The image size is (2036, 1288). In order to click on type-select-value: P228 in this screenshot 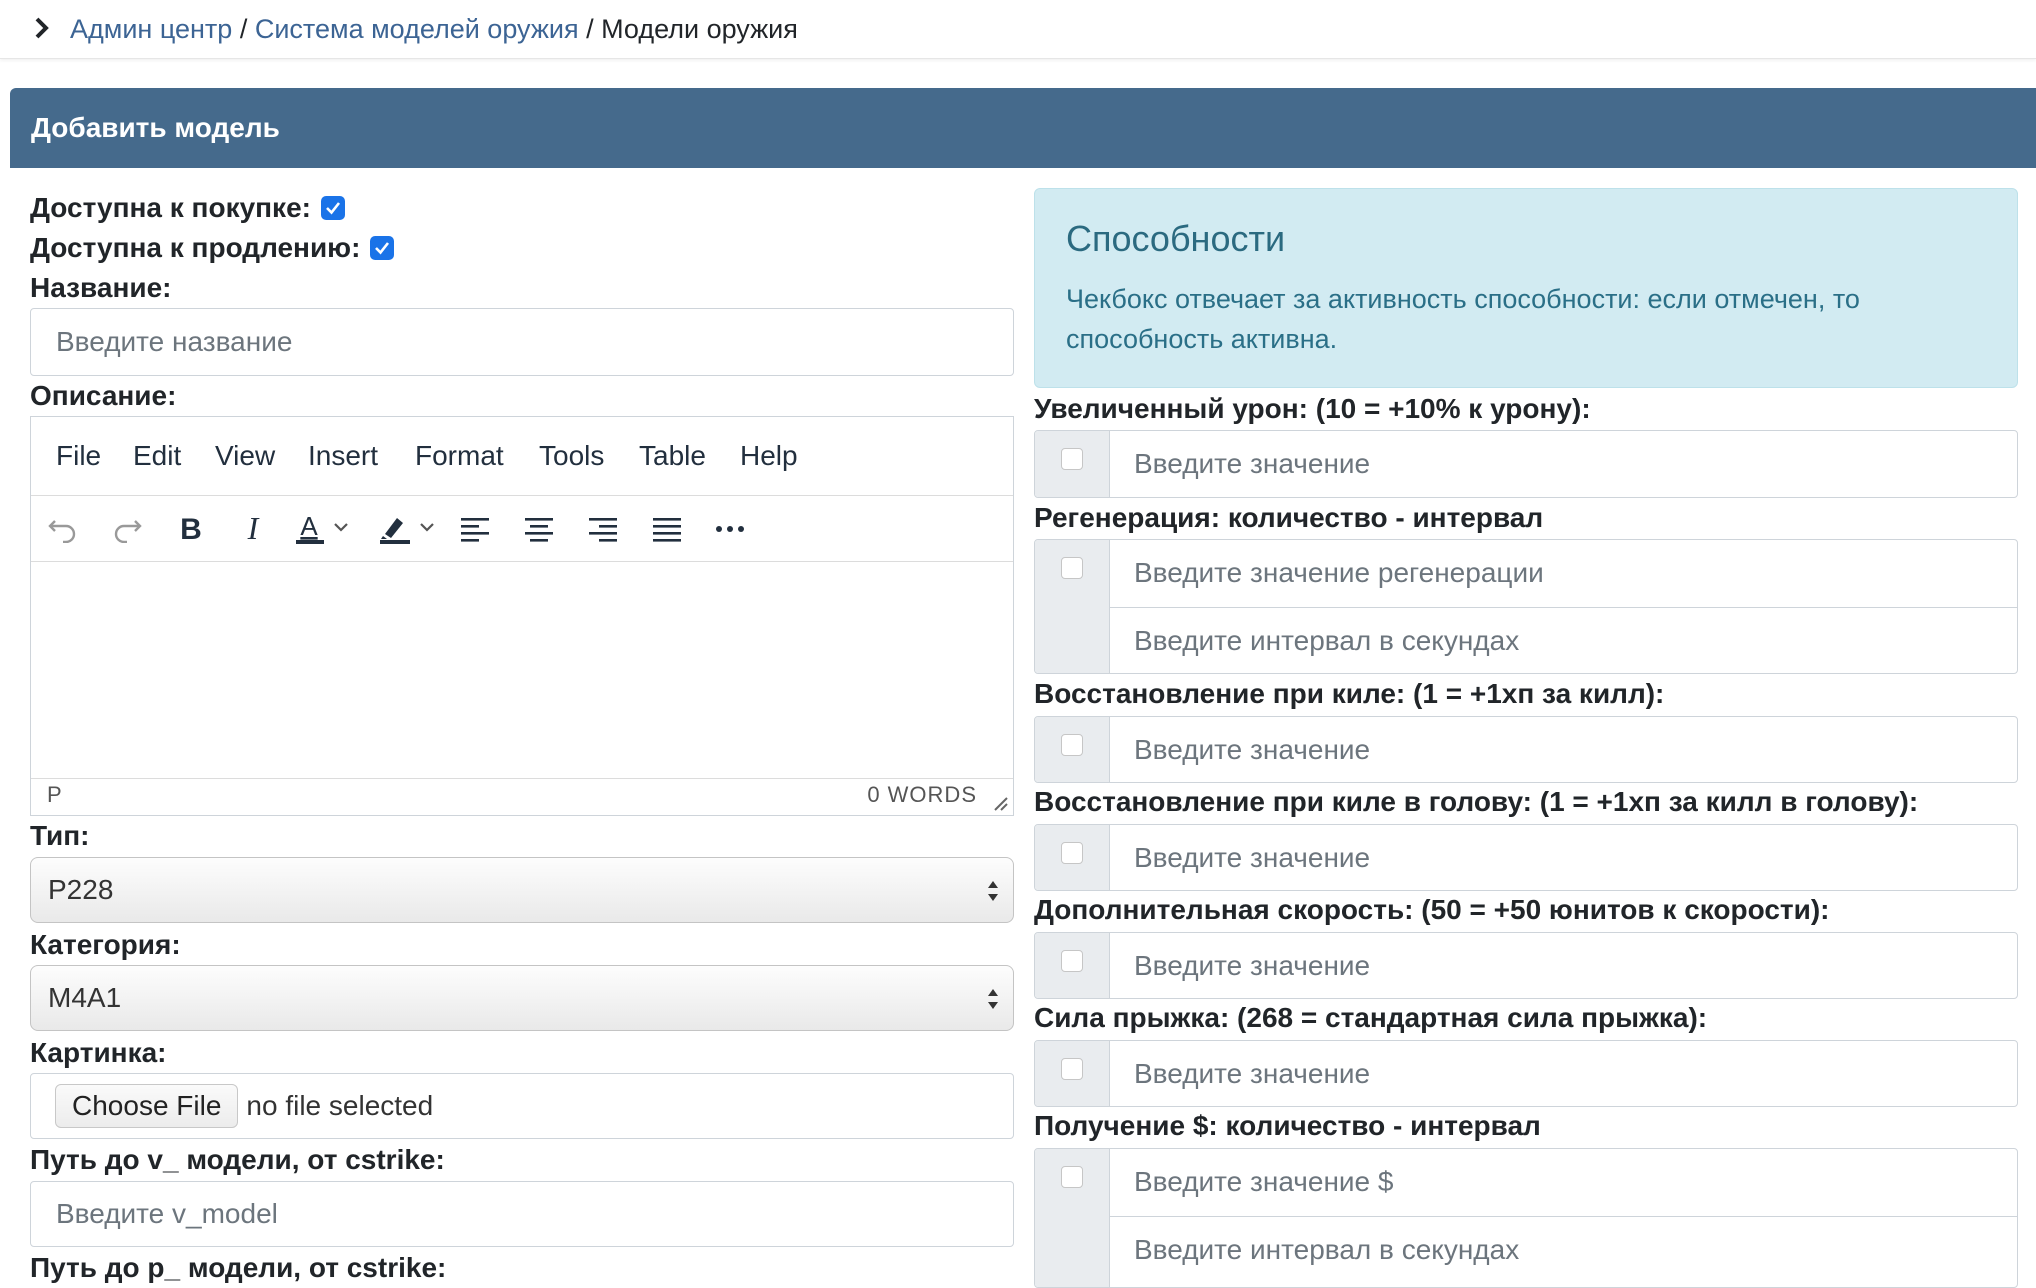, I will do `click(81, 889)`.